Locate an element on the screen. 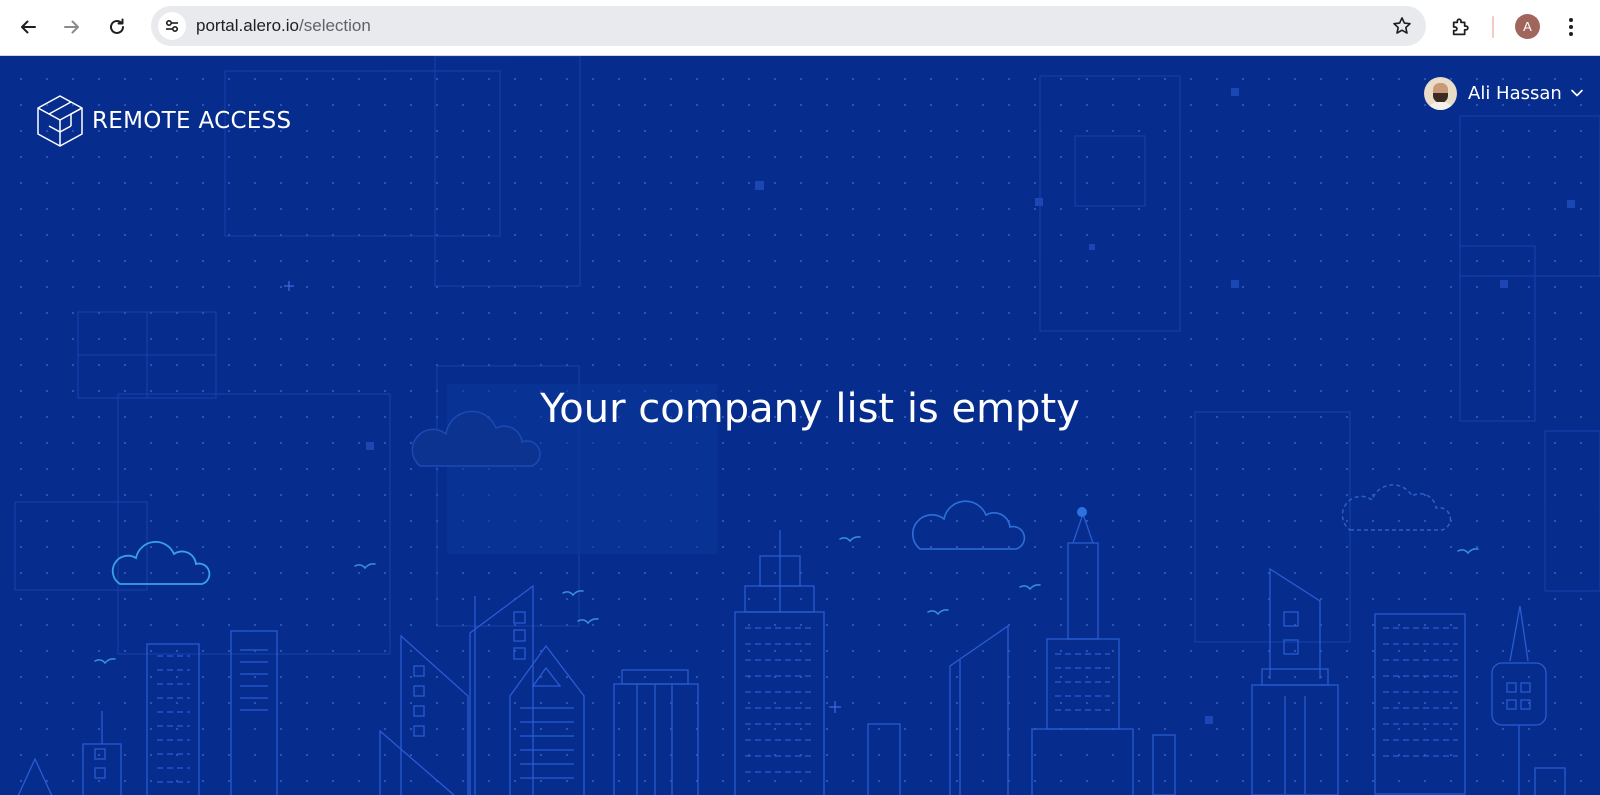  brand-logo: REMOTE ACCESS is located at coordinates (163, 121).